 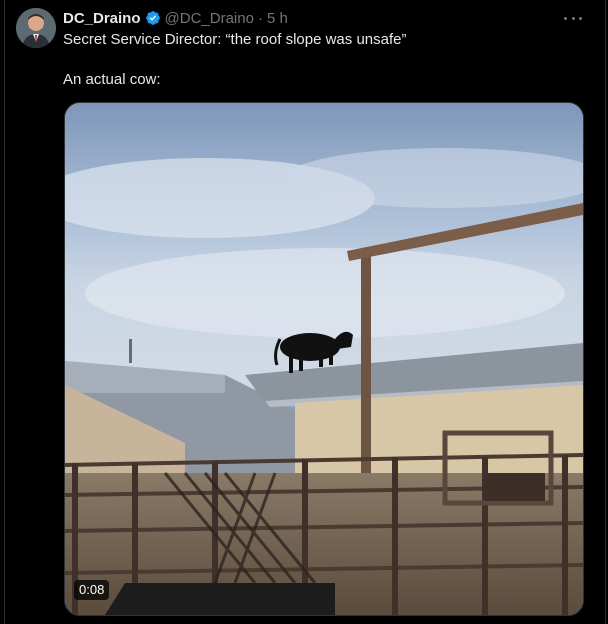 What do you see at coordinates (102, 18) in the screenshot?
I see `display-name: DC_Draino` at bounding box center [102, 18].